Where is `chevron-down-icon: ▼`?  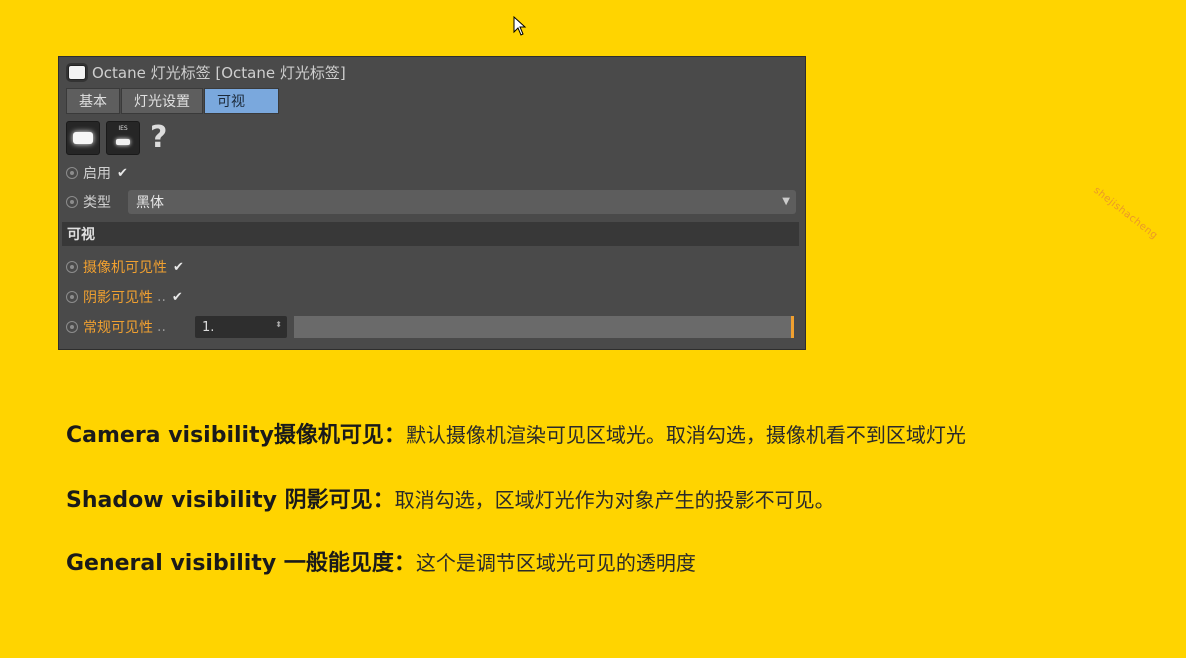
chevron-down-icon: ▼ is located at coordinates (786, 201).